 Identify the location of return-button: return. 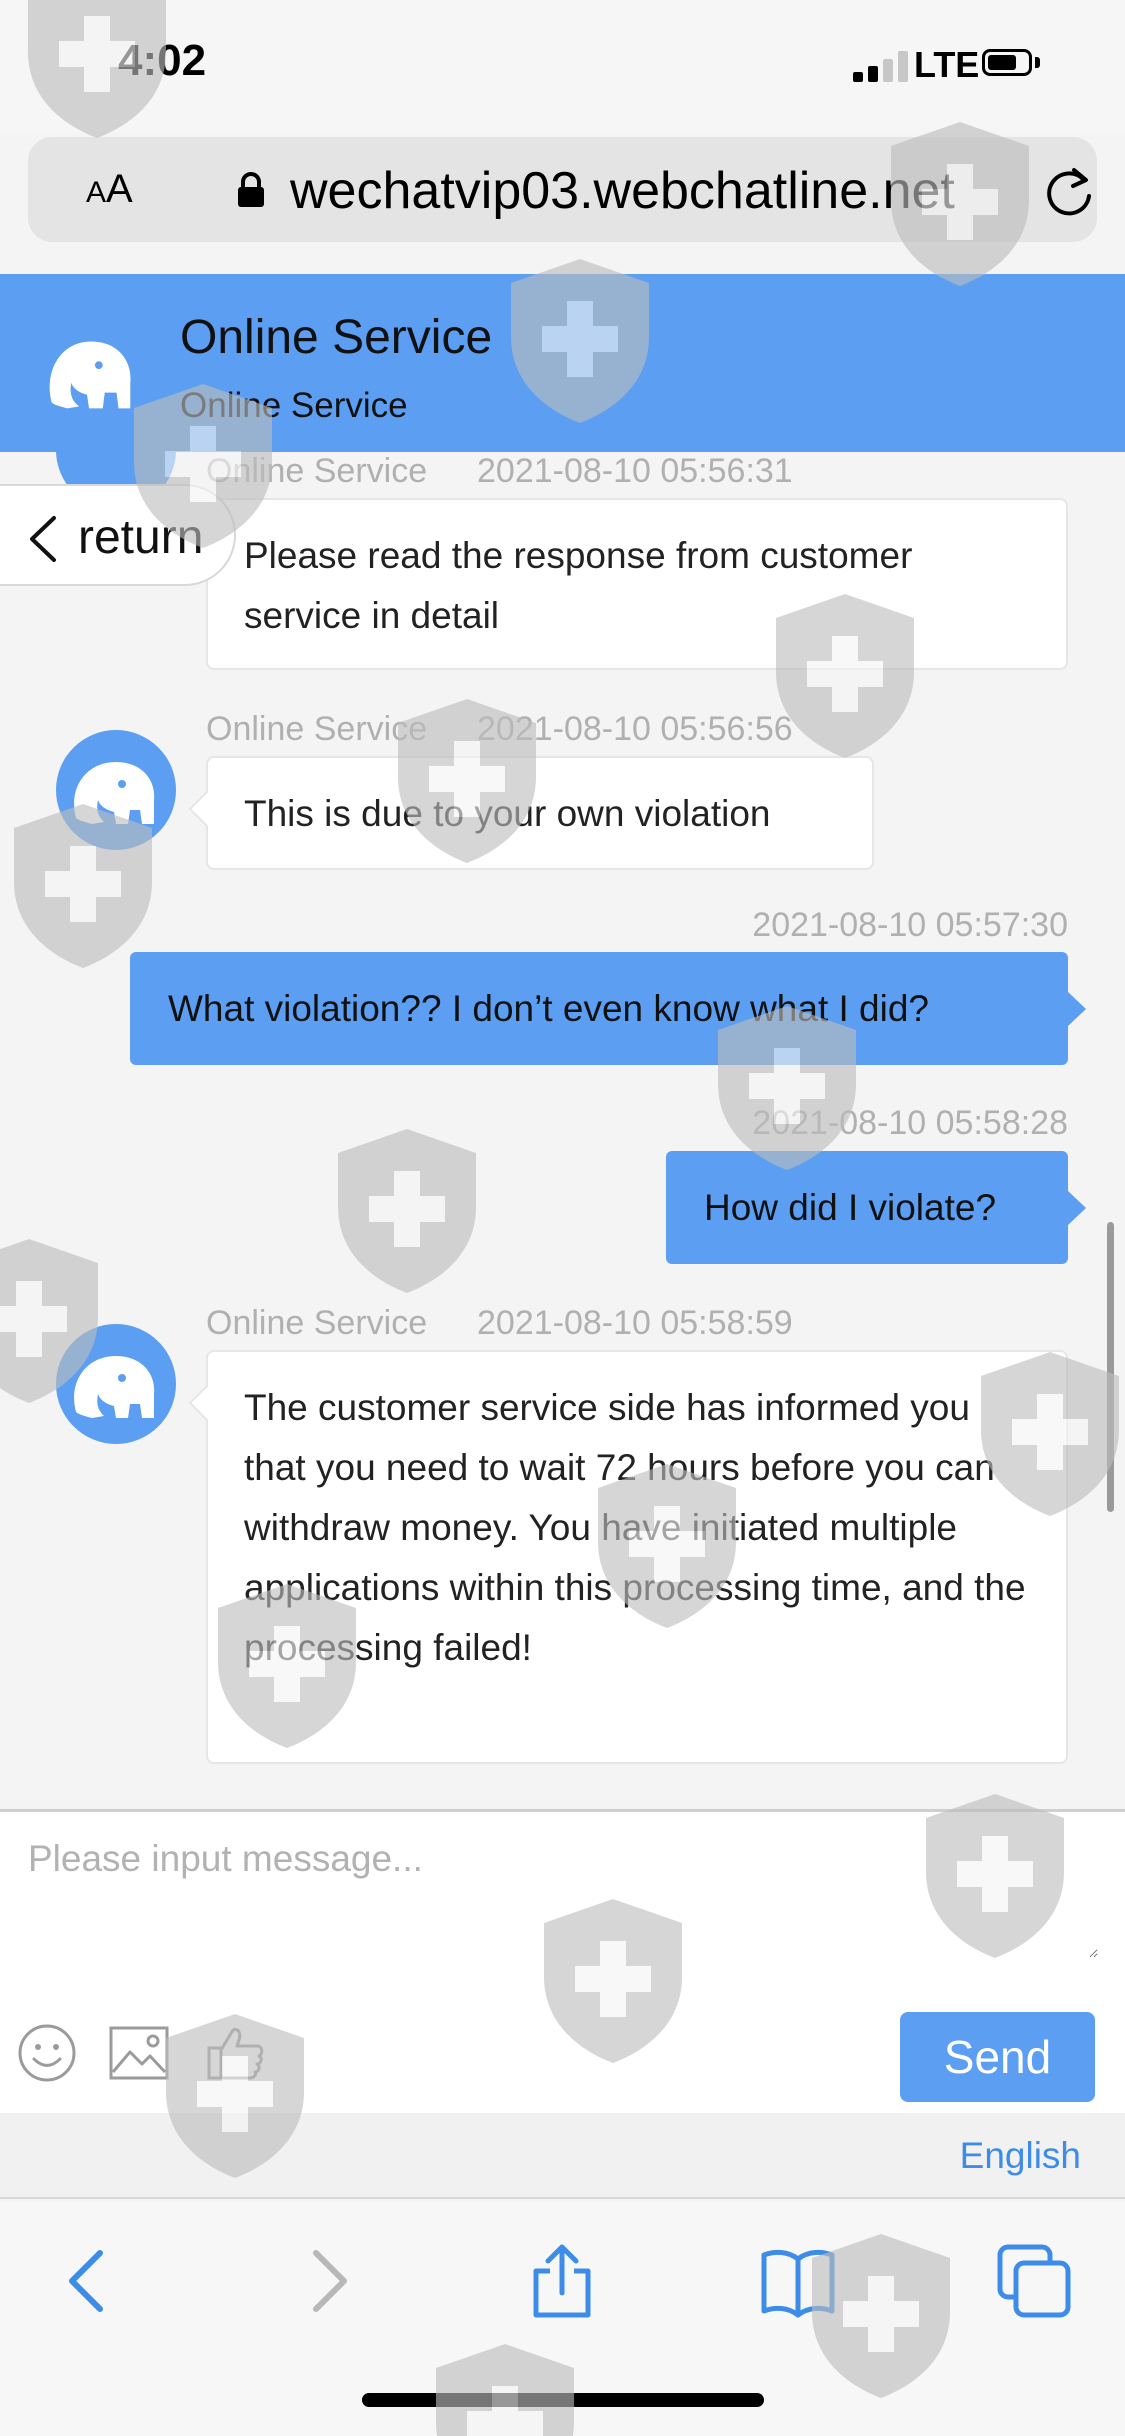
(118, 535).